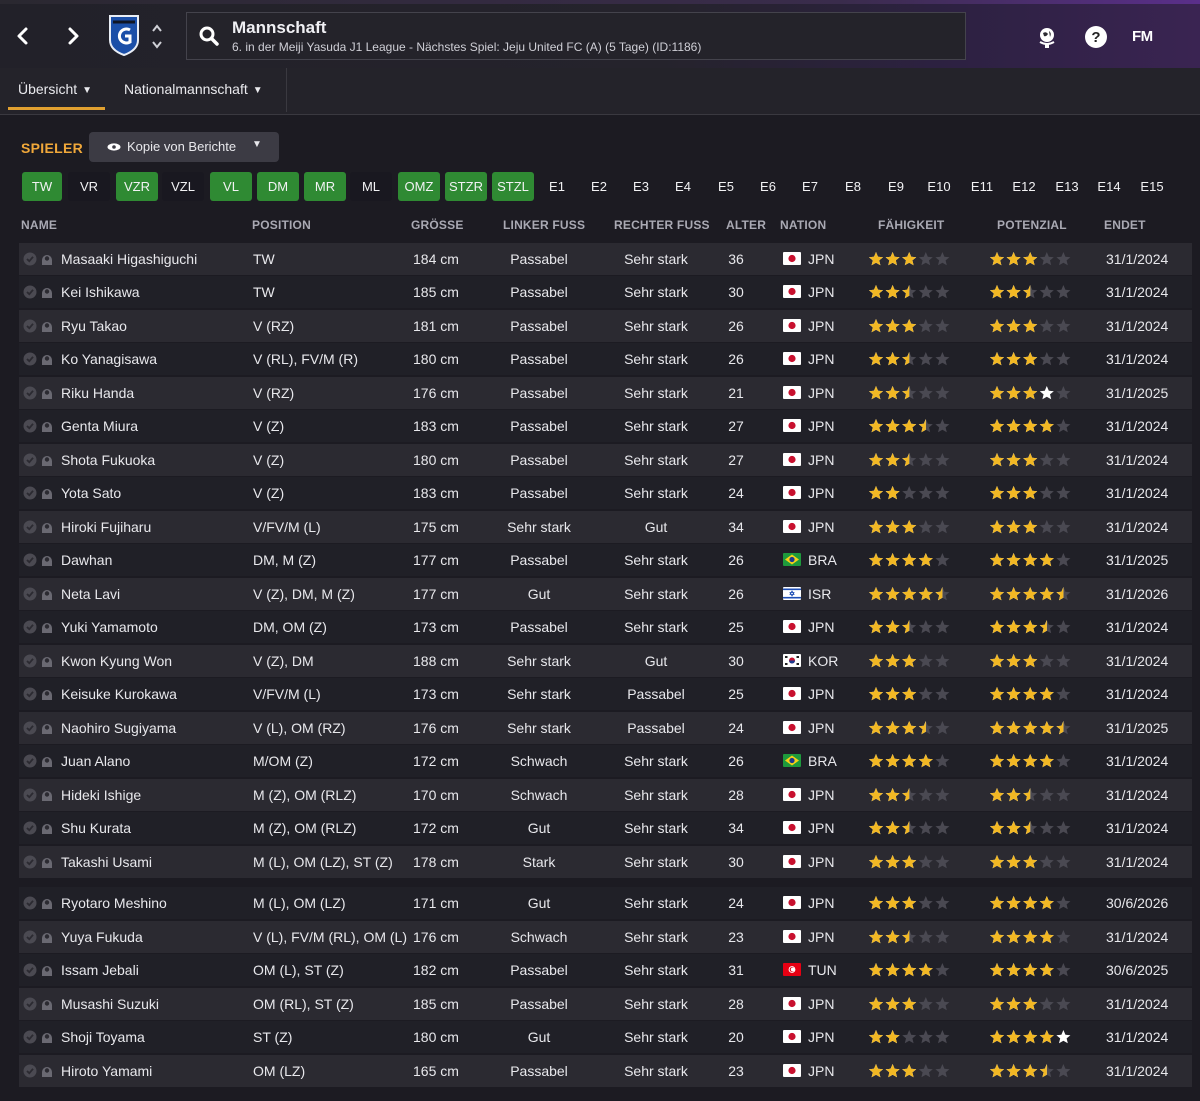 Image resolution: width=1200 pixels, height=1101 pixels. What do you see at coordinates (97, 393) in the screenshot?
I see `player-name: Riku Handa` at bounding box center [97, 393].